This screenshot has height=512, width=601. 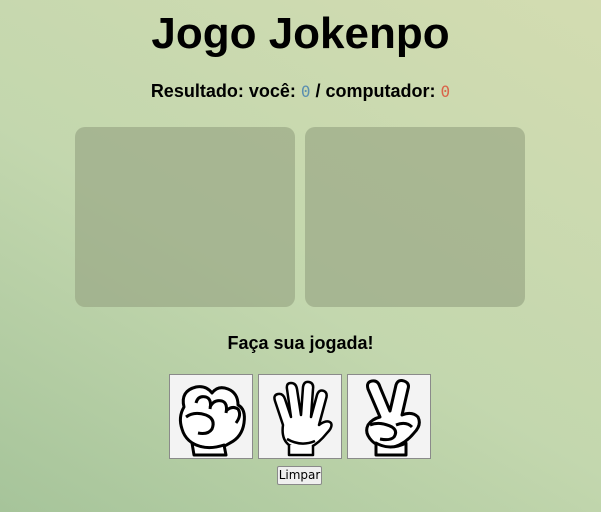 What do you see at coordinates (212, 420) in the screenshot?
I see `fist-hand-icon` at bounding box center [212, 420].